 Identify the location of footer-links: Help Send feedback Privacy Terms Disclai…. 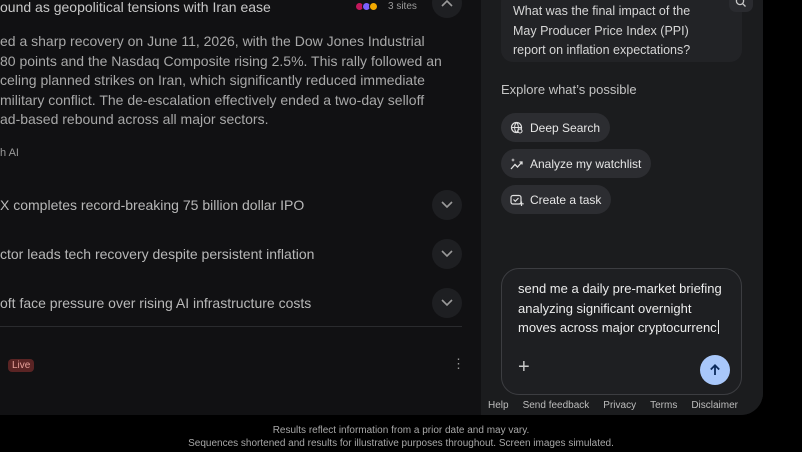
(613, 405).